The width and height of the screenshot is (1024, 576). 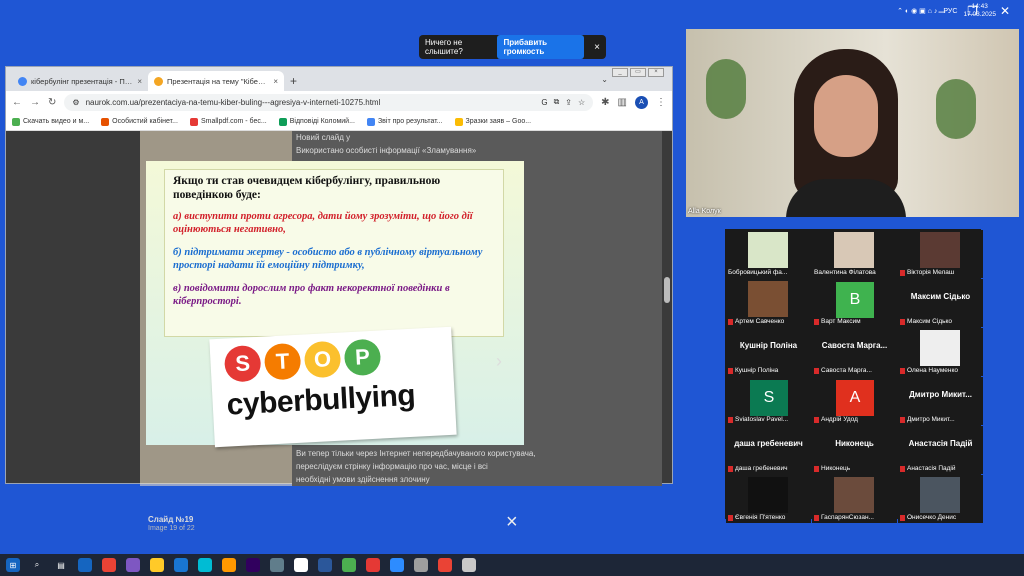 I want to click on close-icon: ×, so click(x=656, y=72).